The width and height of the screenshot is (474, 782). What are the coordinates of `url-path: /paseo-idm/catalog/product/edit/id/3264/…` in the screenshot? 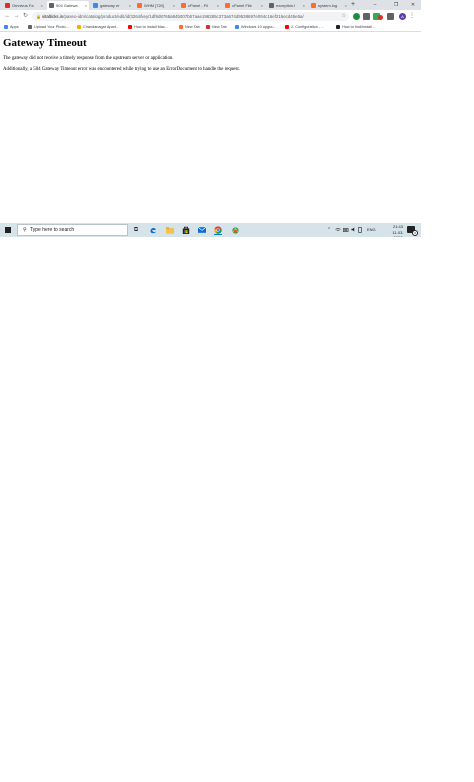 It's located at (183, 16).